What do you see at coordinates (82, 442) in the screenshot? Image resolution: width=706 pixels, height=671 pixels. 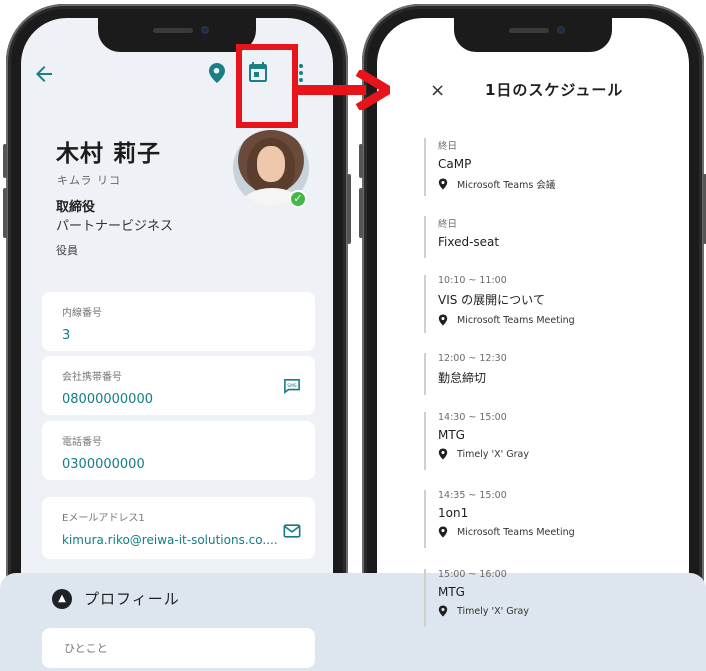 I see `field-label: 電話番号` at bounding box center [82, 442].